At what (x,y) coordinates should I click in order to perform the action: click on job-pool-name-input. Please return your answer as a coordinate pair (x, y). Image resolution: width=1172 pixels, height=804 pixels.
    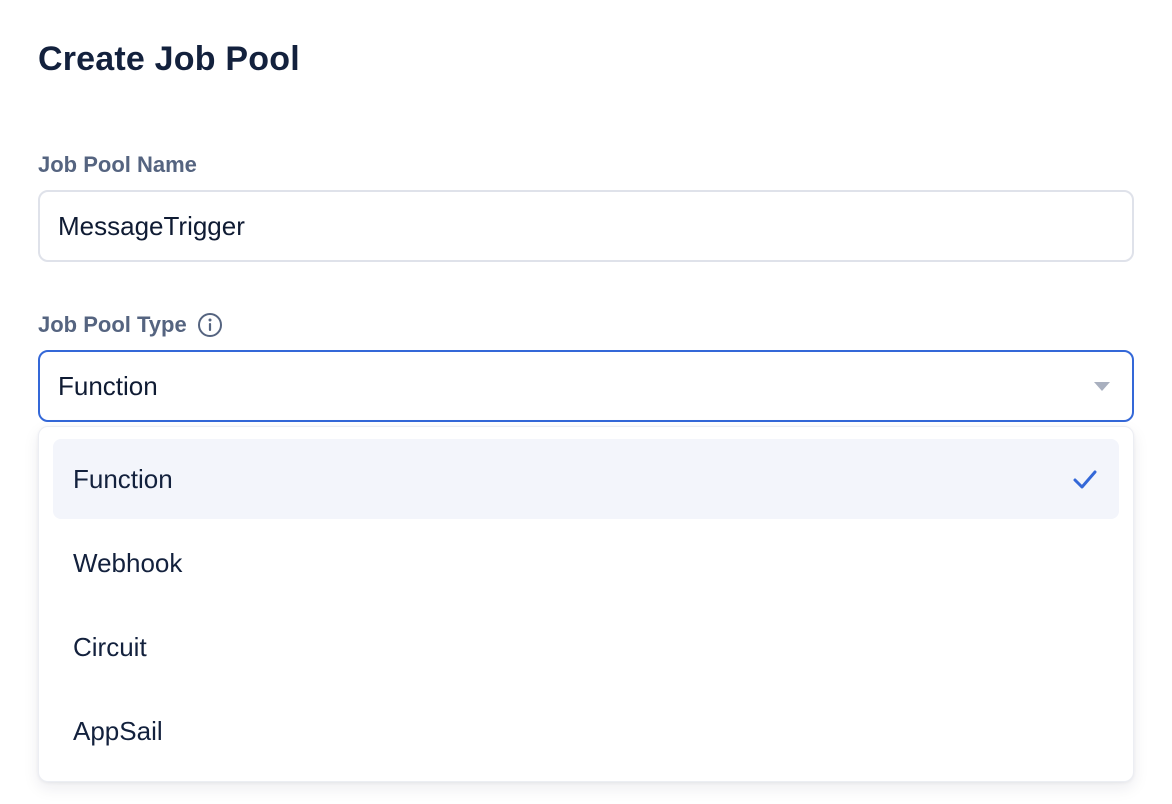
    Looking at the image, I should click on (586, 226).